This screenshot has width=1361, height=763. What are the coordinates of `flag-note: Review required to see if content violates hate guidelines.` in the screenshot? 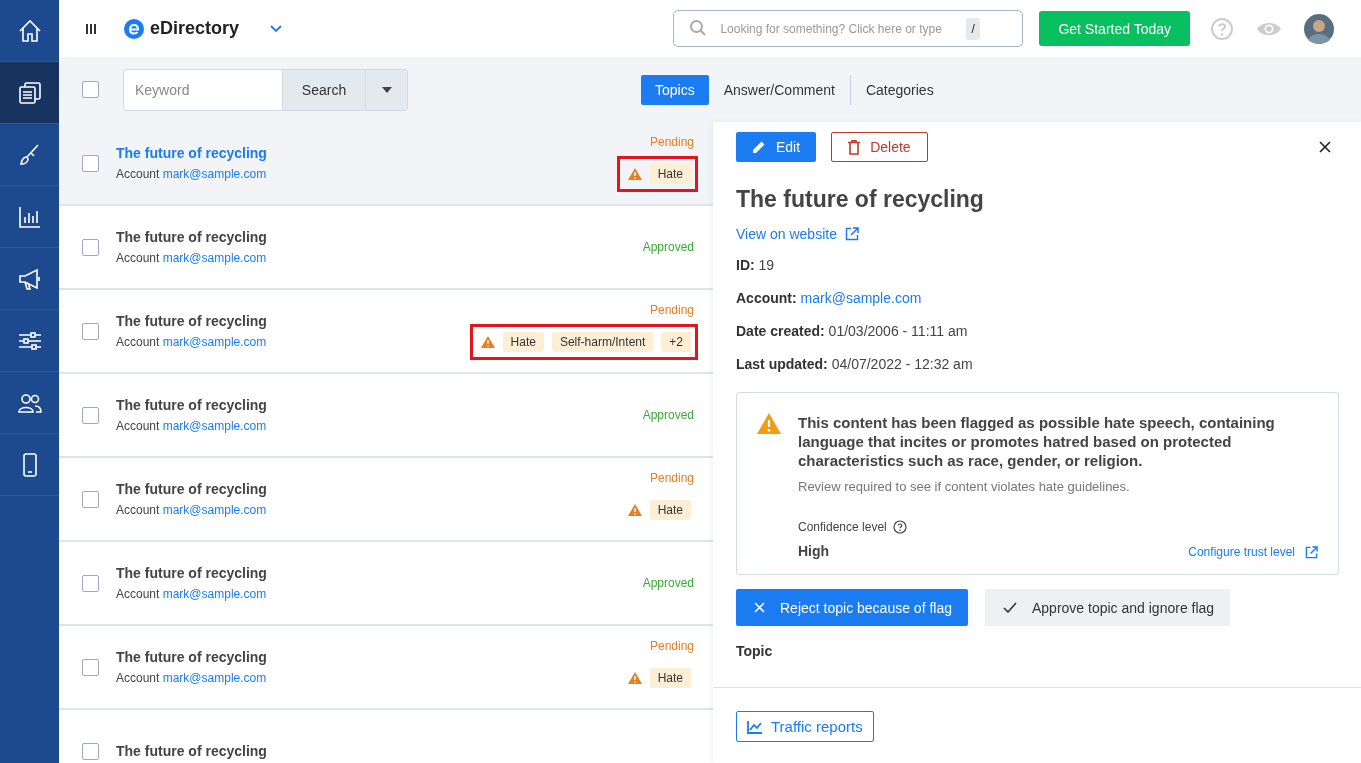 It's located at (964, 486).